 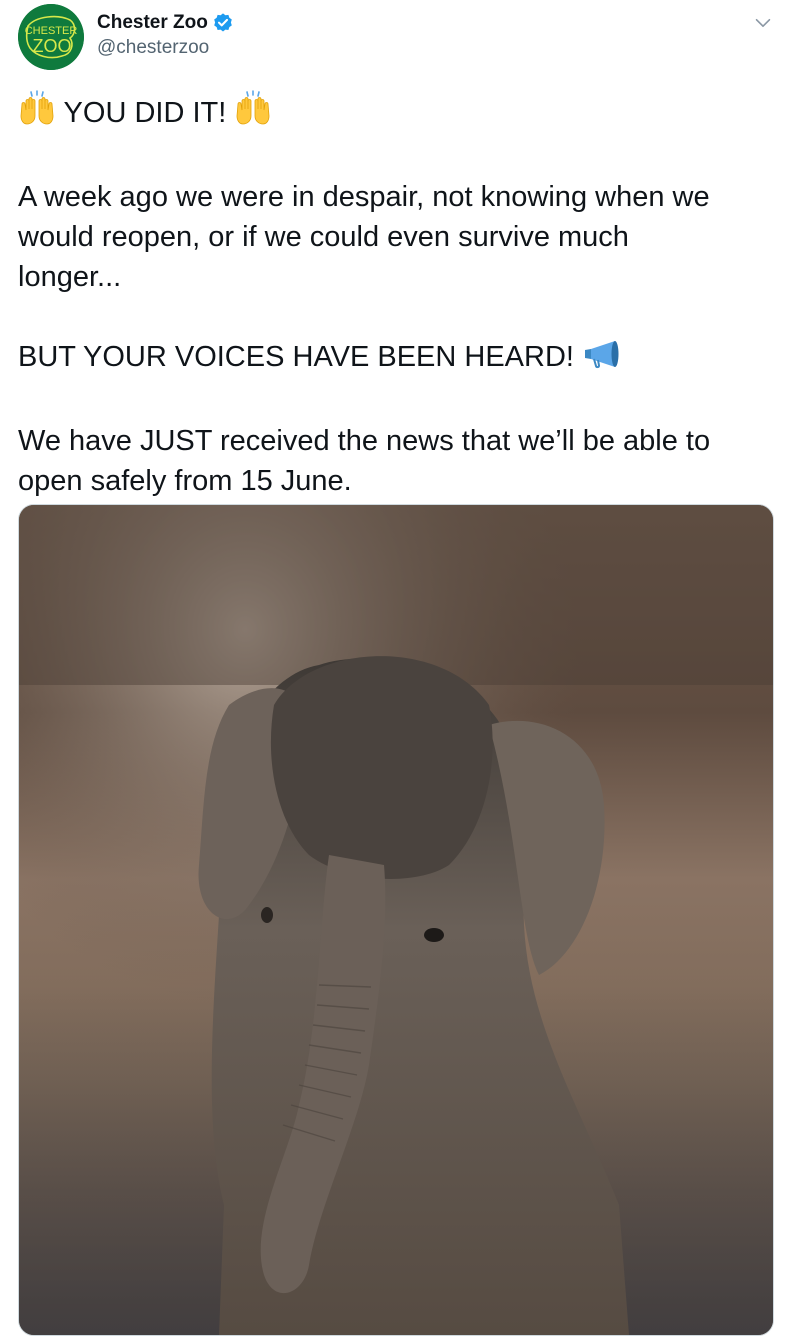 I want to click on author-names: Chester Zoo @chesterzoo, so click(x=165, y=34).